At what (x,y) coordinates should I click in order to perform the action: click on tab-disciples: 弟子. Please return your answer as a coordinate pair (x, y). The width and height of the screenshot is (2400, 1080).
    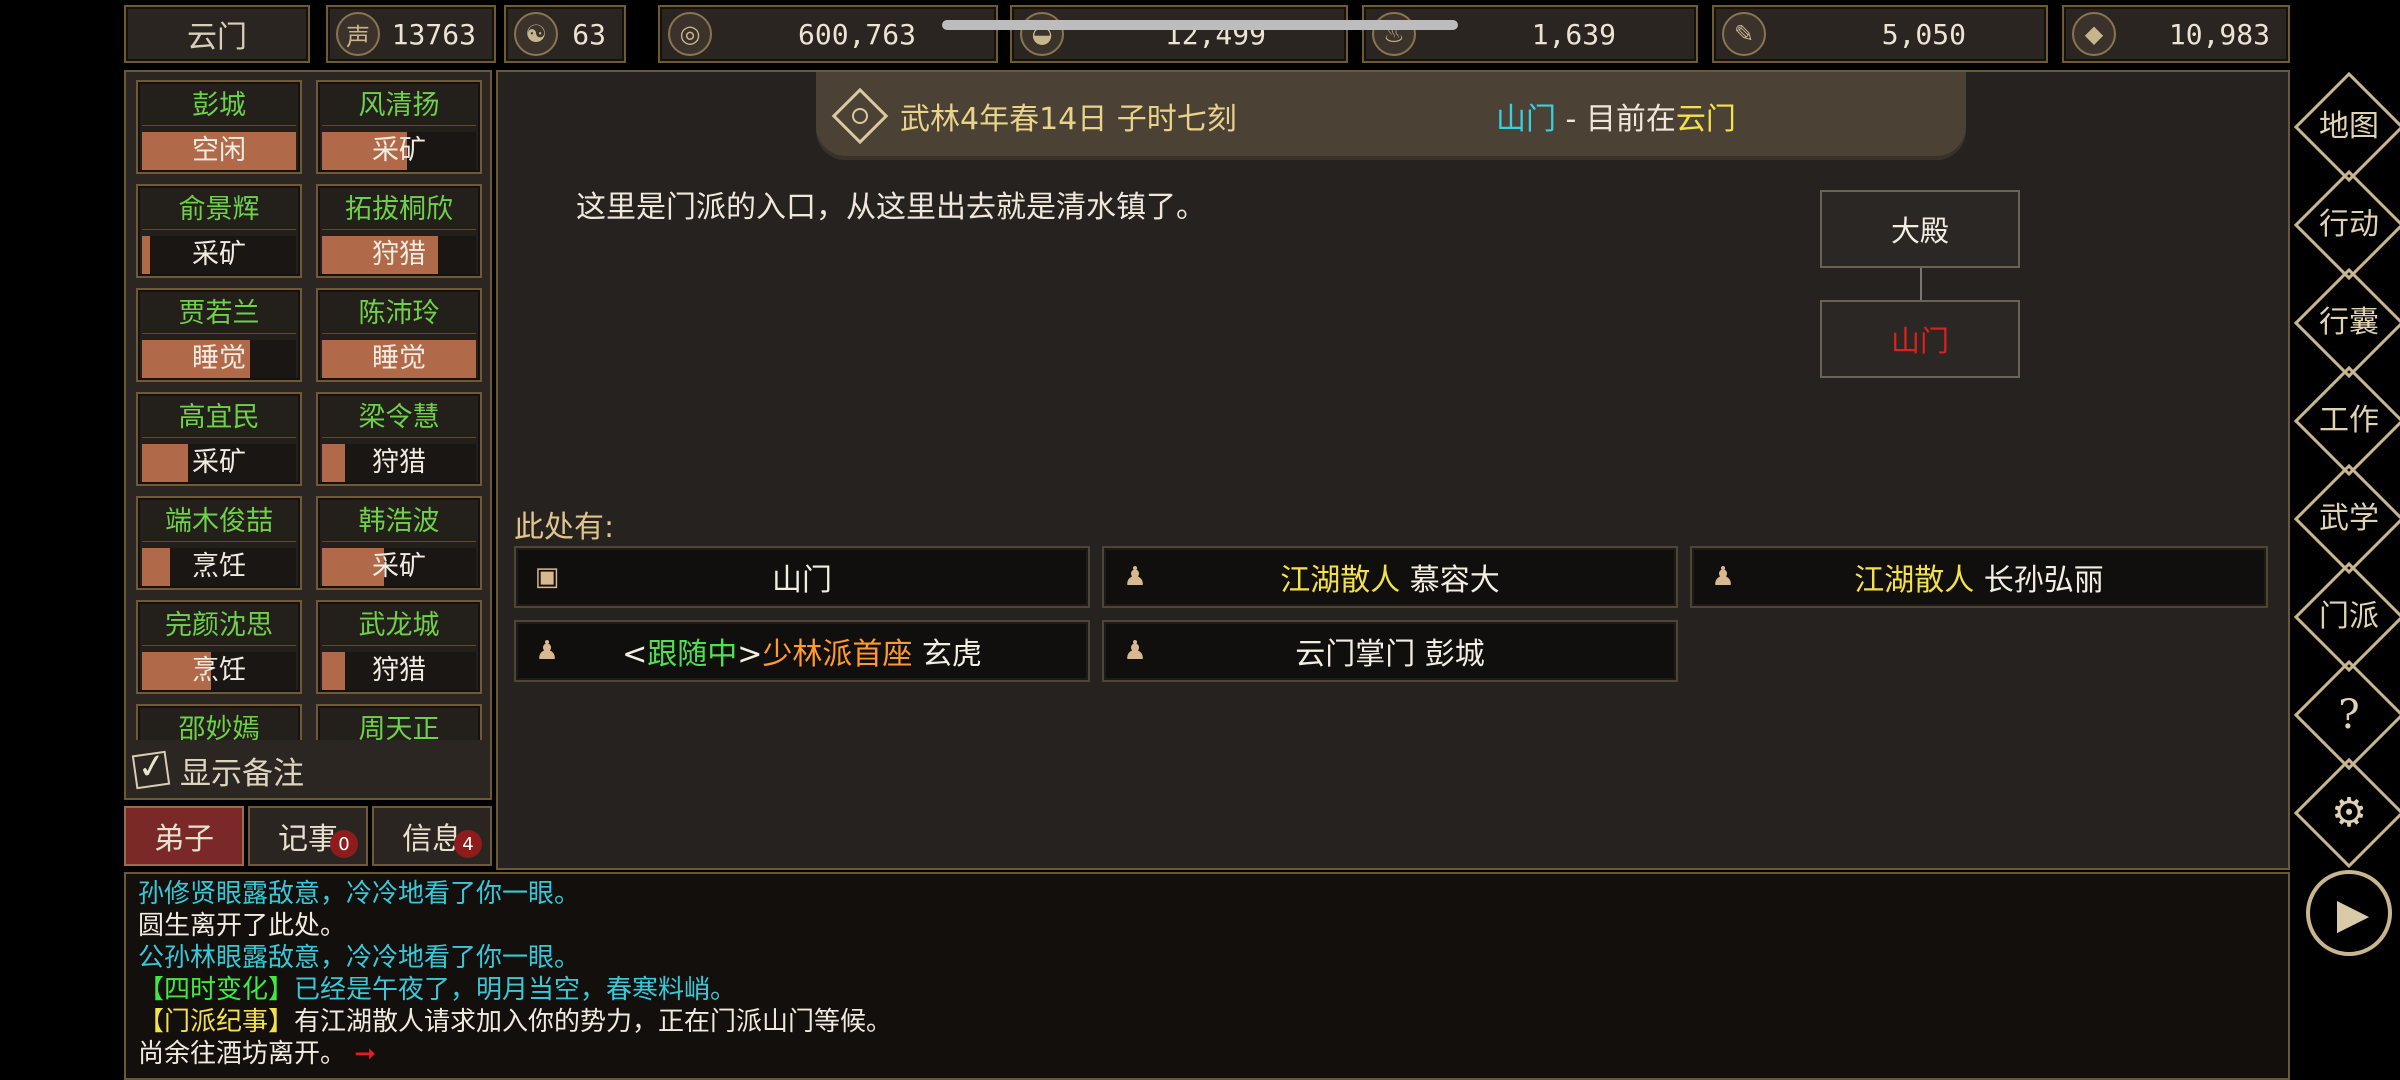
    Looking at the image, I should click on (184, 836).